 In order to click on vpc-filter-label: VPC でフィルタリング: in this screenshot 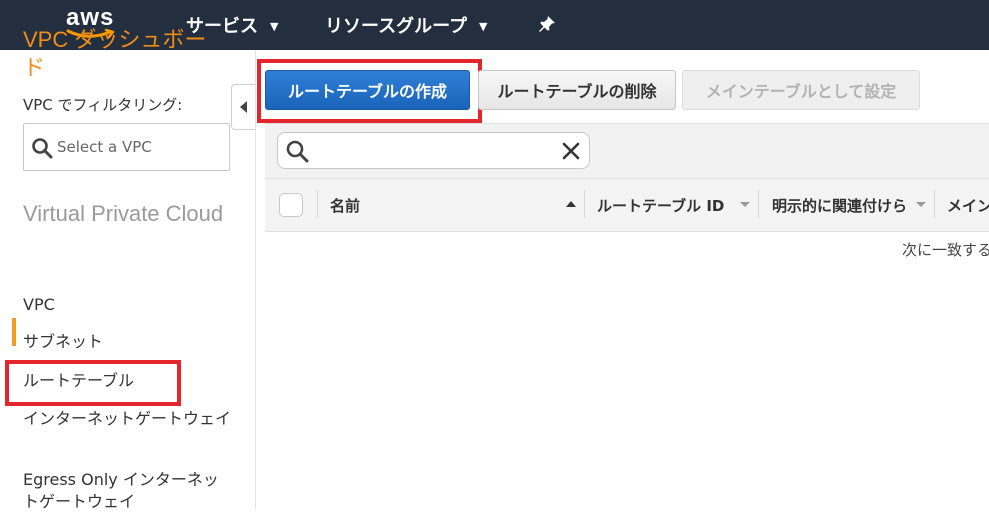, I will do `click(103, 105)`.